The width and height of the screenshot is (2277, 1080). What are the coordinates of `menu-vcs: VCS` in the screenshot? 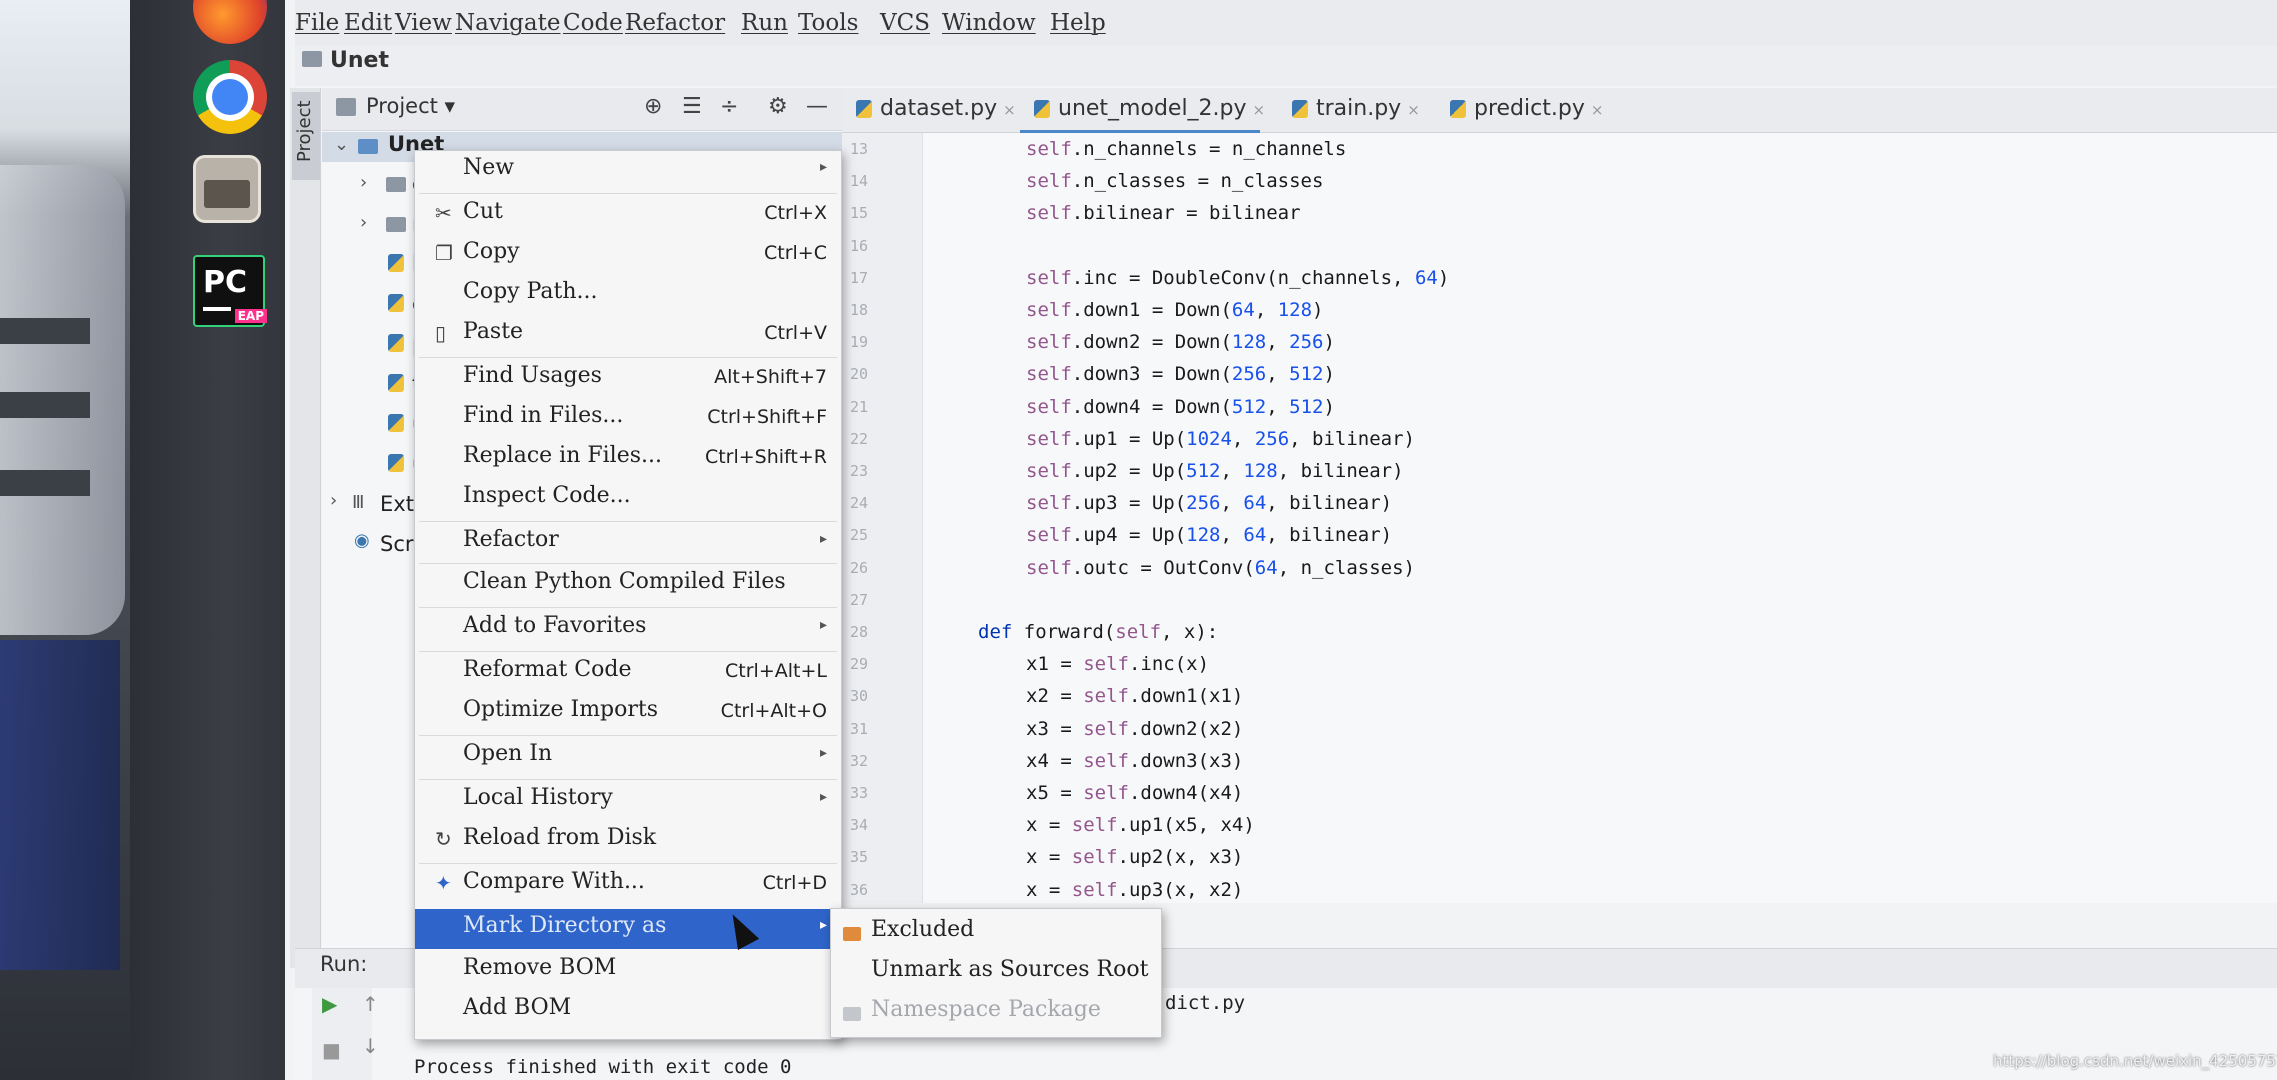 It's located at (905, 23).